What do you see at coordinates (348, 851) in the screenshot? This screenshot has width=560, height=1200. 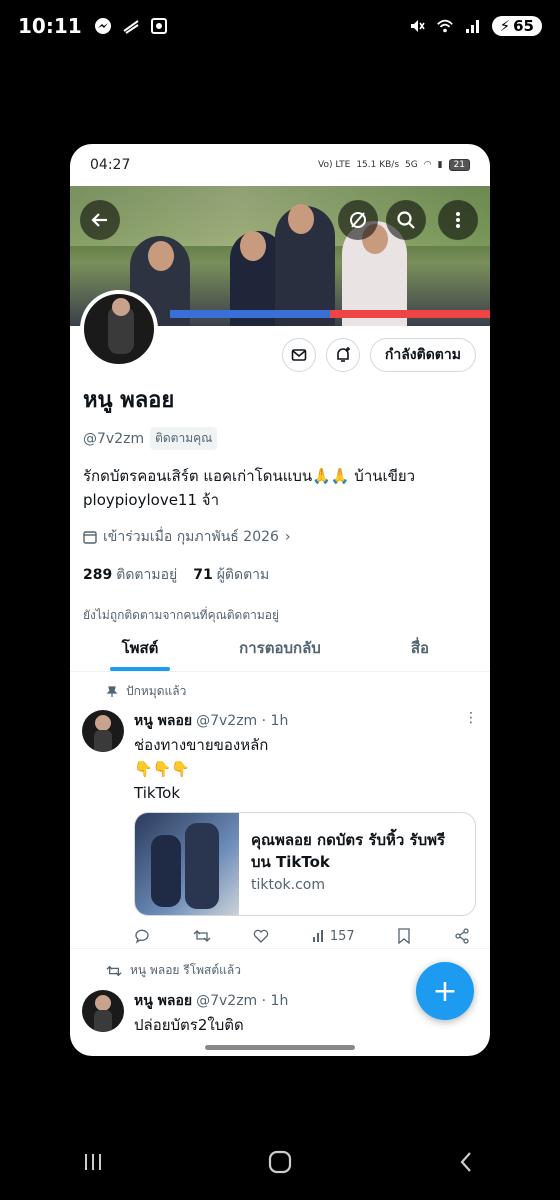 I see `link-title: คุณพลอย กดบัตร รับหิ้ว รับพรี บน TikTok` at bounding box center [348, 851].